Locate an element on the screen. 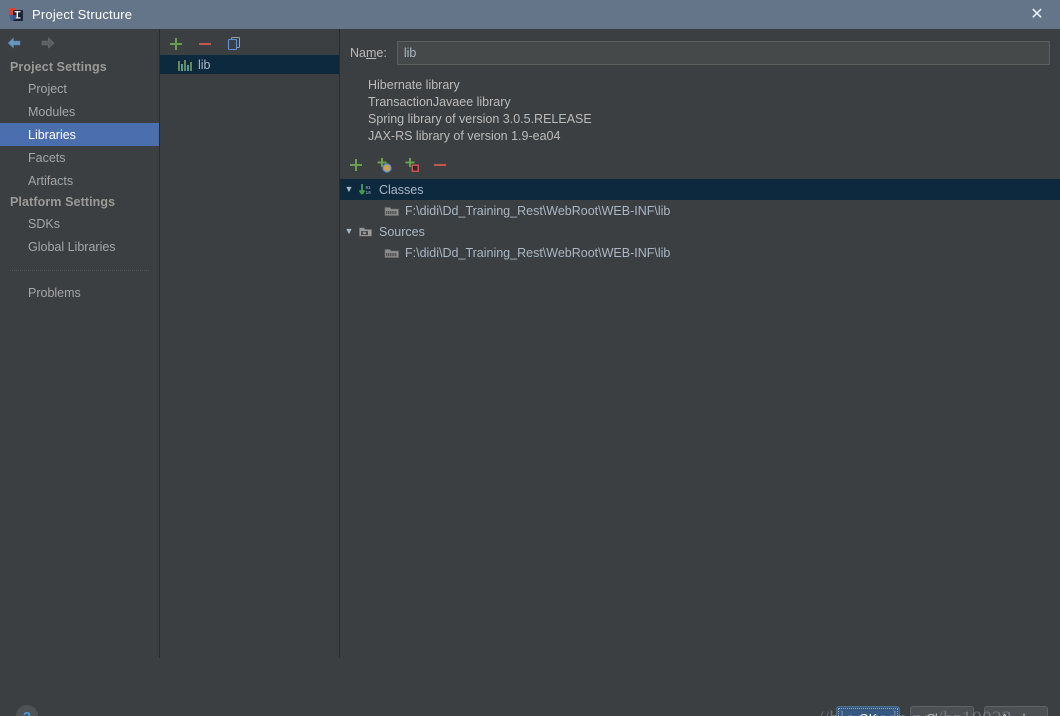 The height and width of the screenshot is (716, 1060). back-arrow-icon is located at coordinates (15, 43).